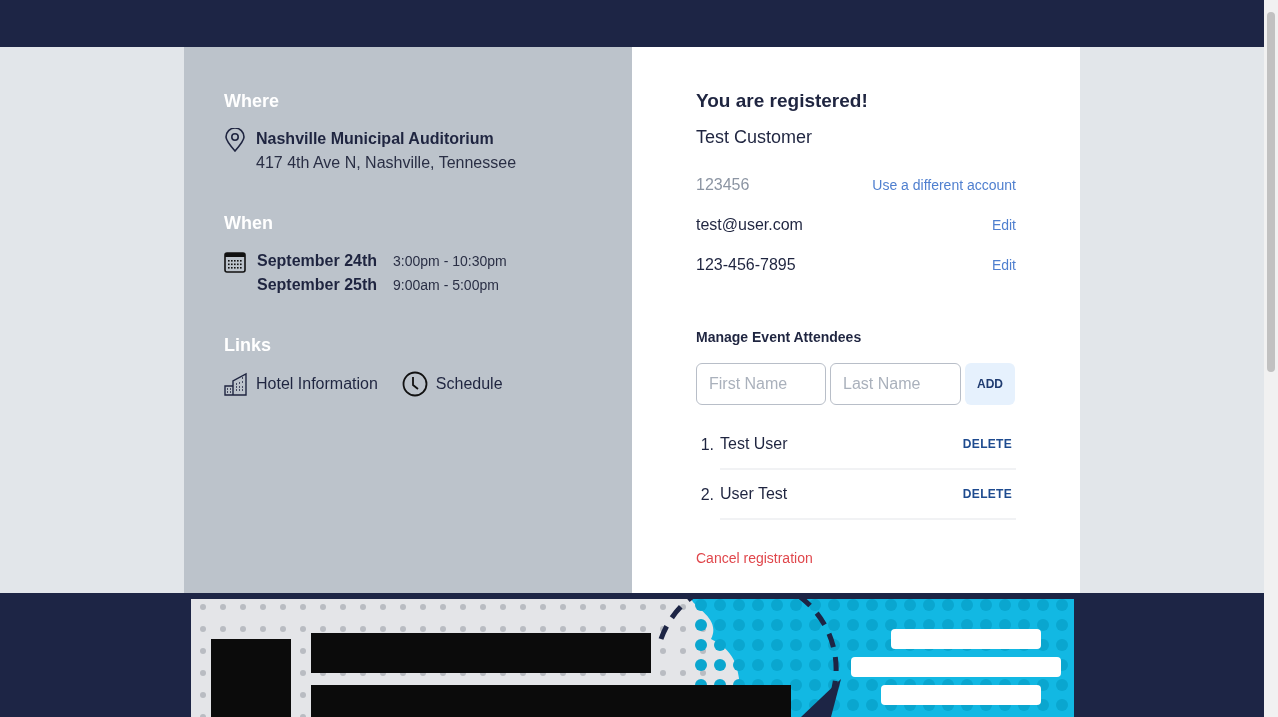  Describe the element at coordinates (446, 285) in the screenshot. I see `event-time: 9:00am - 5:00pm` at that location.